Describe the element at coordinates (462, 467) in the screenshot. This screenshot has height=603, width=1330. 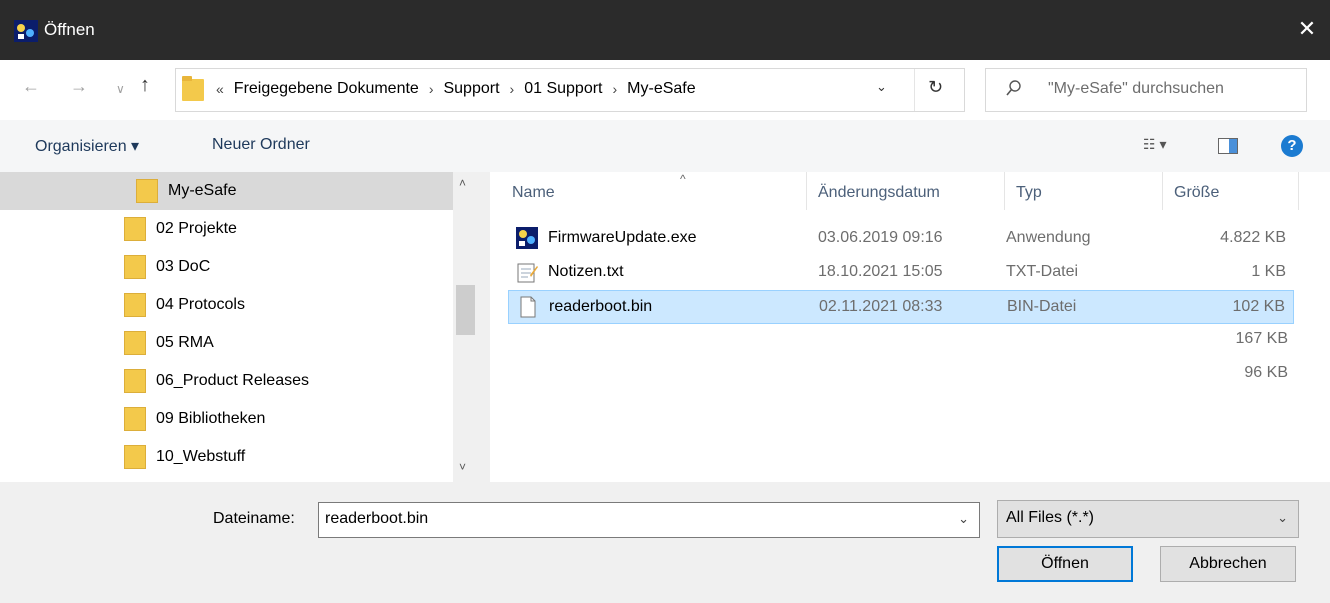
I see `scroll-down-icon: ˅` at that location.